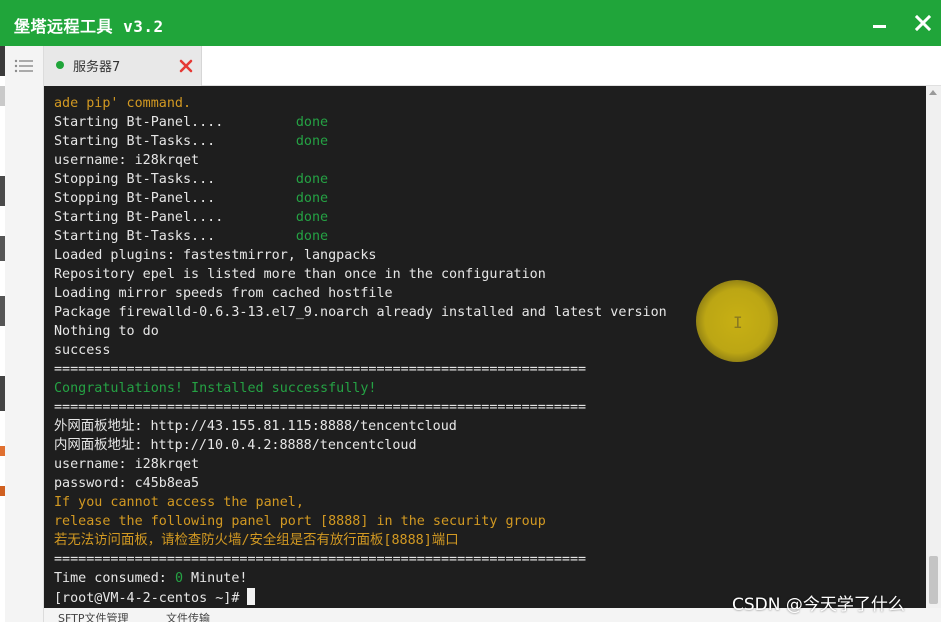 The image size is (941, 622). Describe the element at coordinates (879, 23) in the screenshot. I see `minimize-button` at that location.